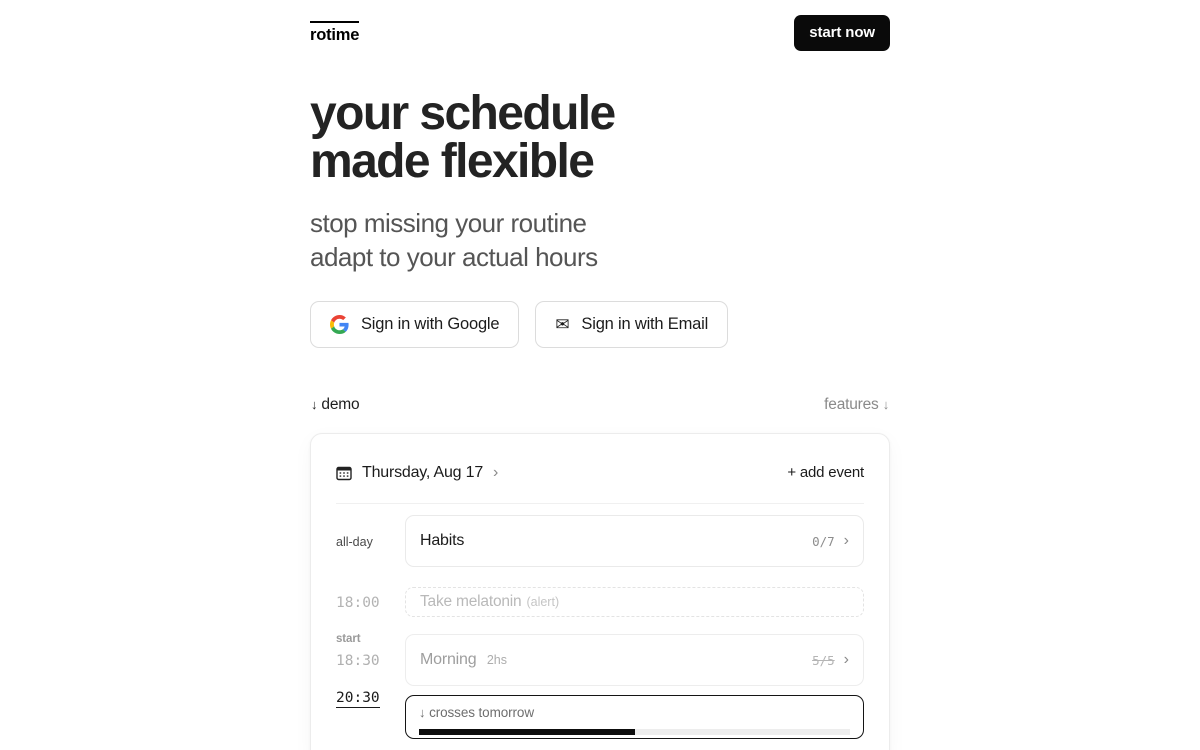 Image resolution: width=1200 pixels, height=750 pixels. Describe the element at coordinates (334, 32) in the screenshot. I see `brand-logo: rotime` at that location.